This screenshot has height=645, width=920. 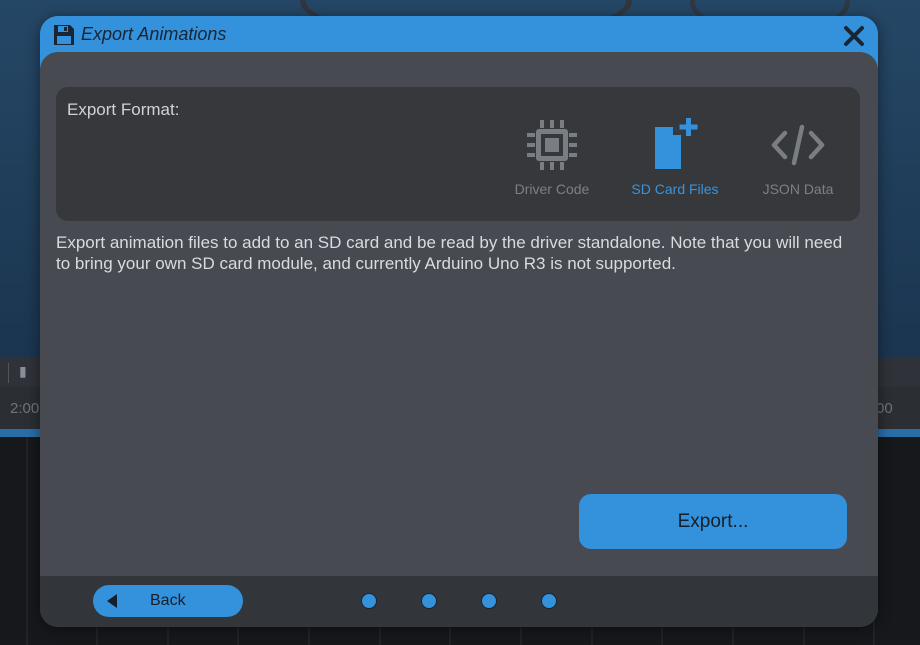 I want to click on format-option-sd-card-files: SD Card Files, so click(x=675, y=159).